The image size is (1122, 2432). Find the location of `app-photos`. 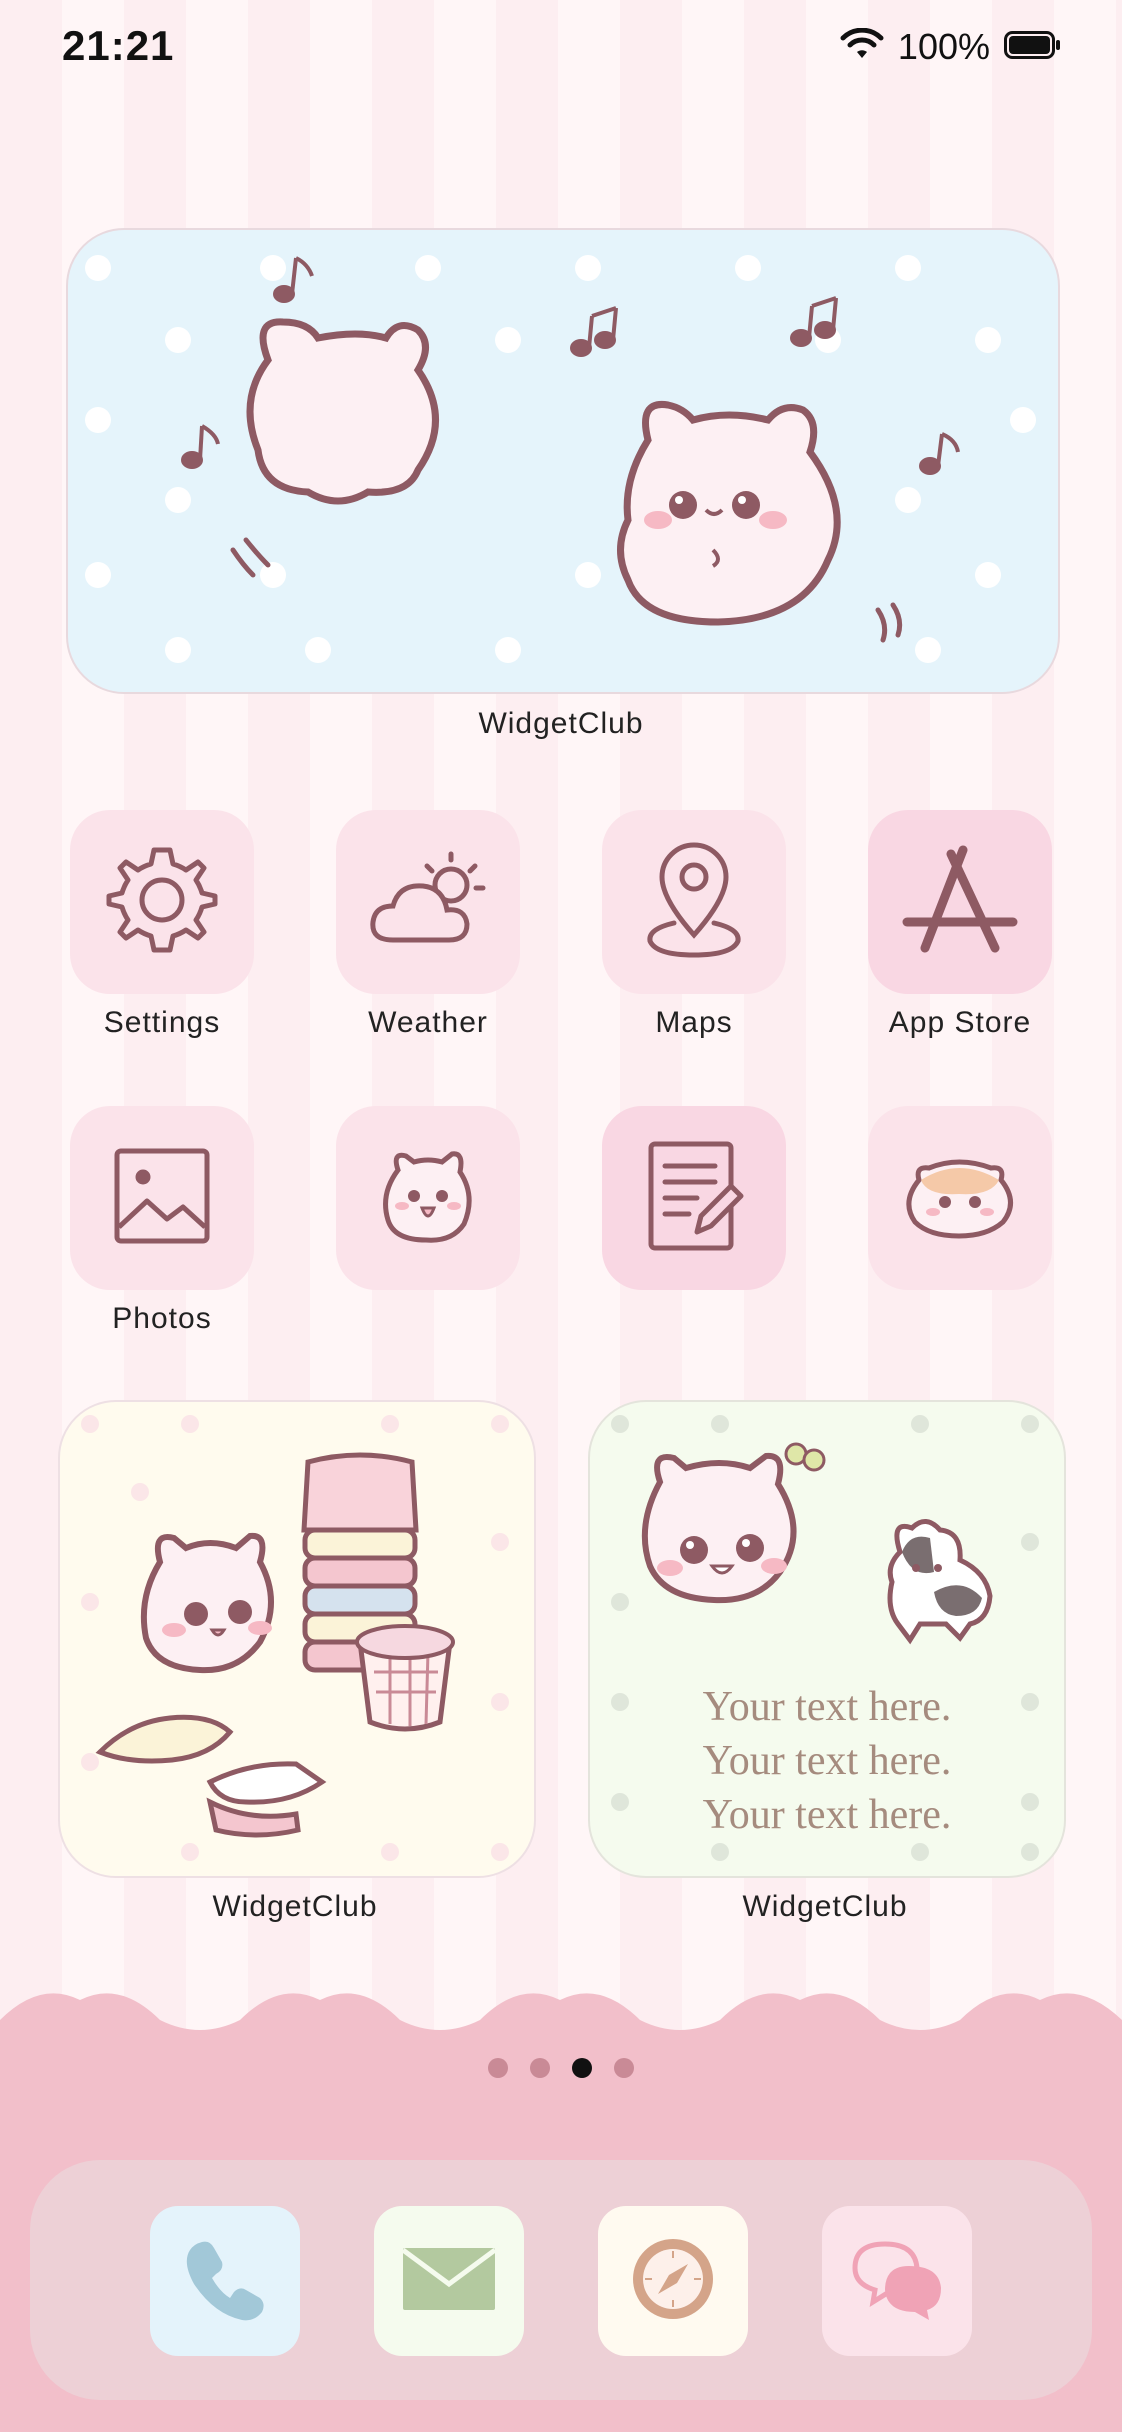

app-photos is located at coordinates (162, 1198).